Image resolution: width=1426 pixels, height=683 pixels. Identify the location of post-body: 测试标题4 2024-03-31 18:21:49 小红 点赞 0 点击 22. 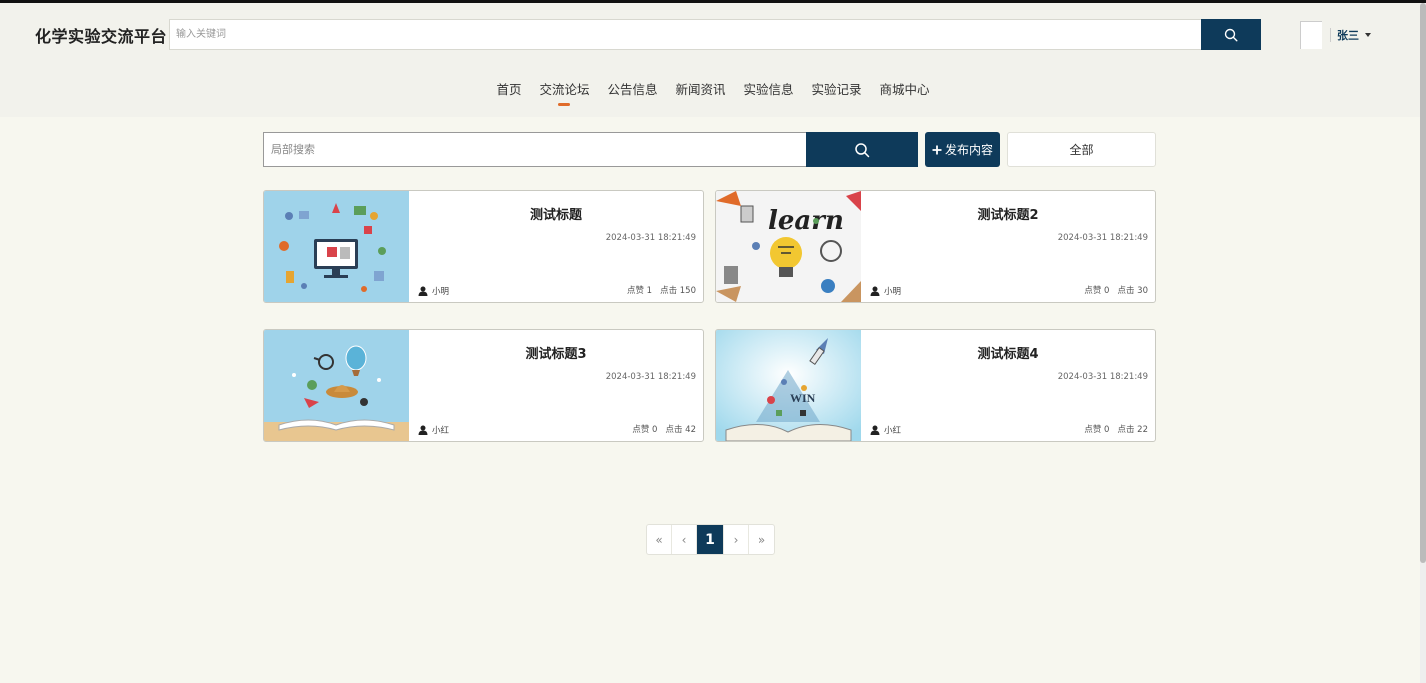
(1008, 385).